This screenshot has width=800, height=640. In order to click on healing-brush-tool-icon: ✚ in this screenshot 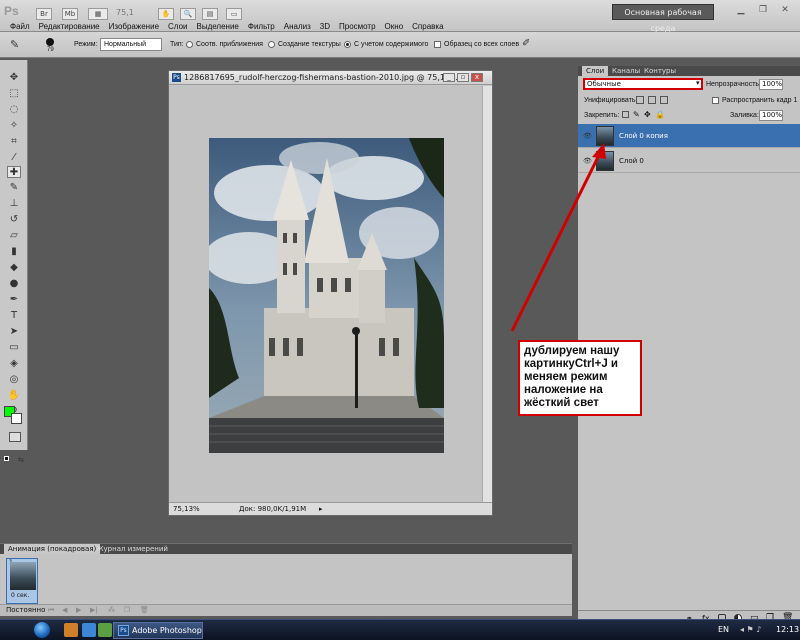, I will do `click(14, 172)`.